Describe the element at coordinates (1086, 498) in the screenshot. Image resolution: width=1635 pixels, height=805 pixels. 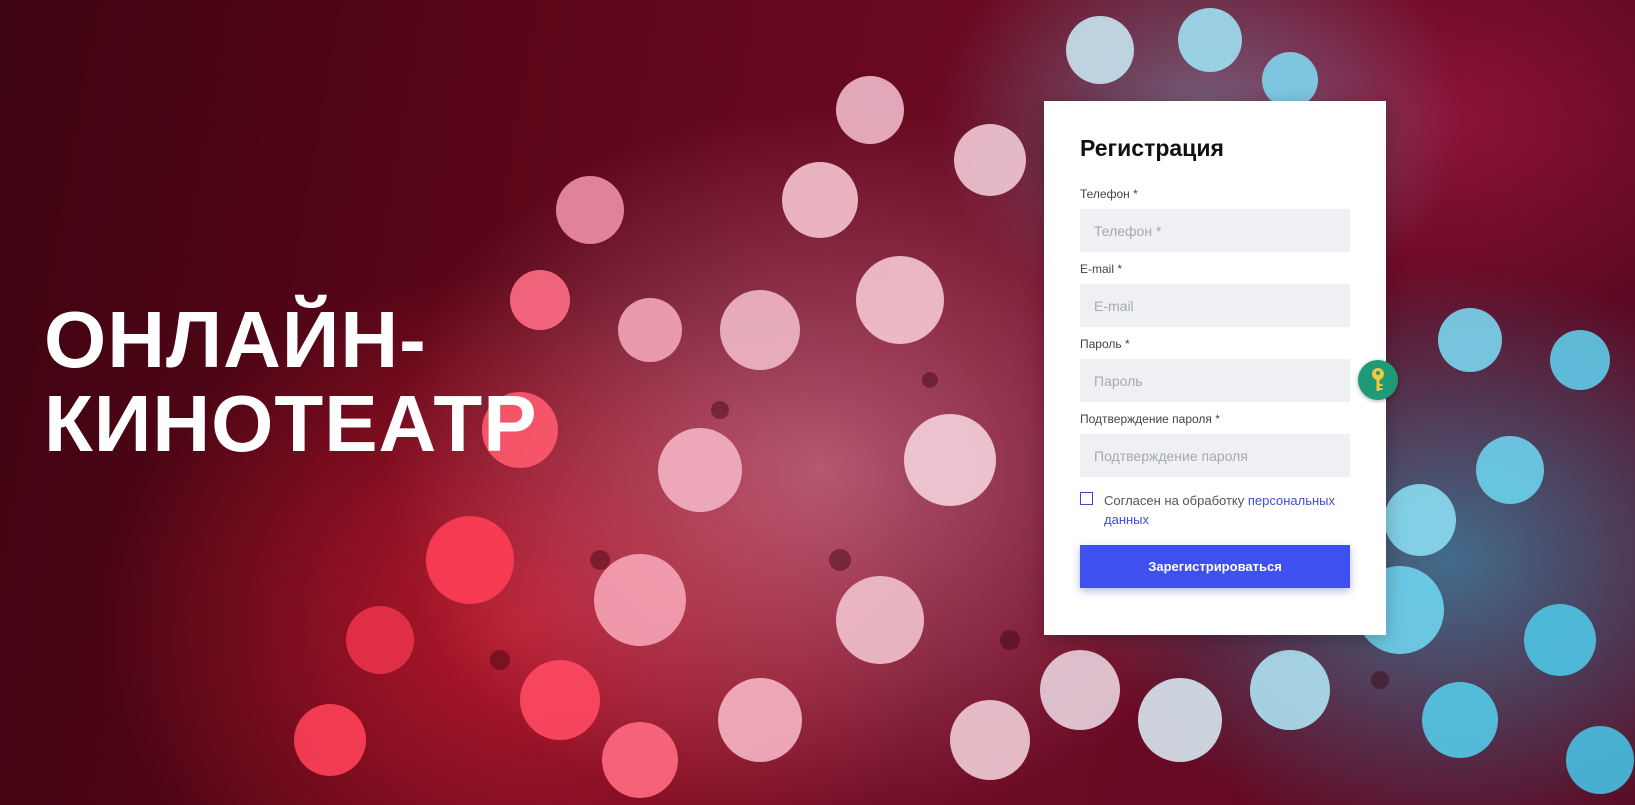
I see `consent-checkbox` at that location.